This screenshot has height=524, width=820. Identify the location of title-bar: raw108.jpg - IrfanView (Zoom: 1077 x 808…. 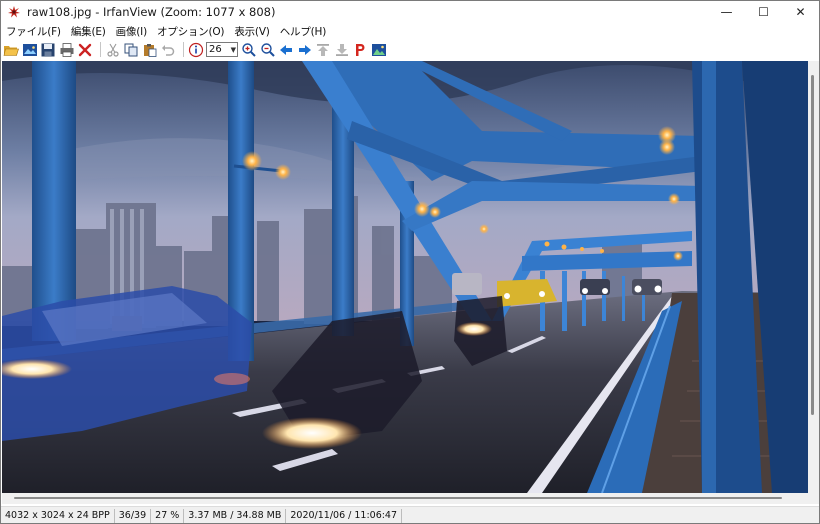
(410, 12).